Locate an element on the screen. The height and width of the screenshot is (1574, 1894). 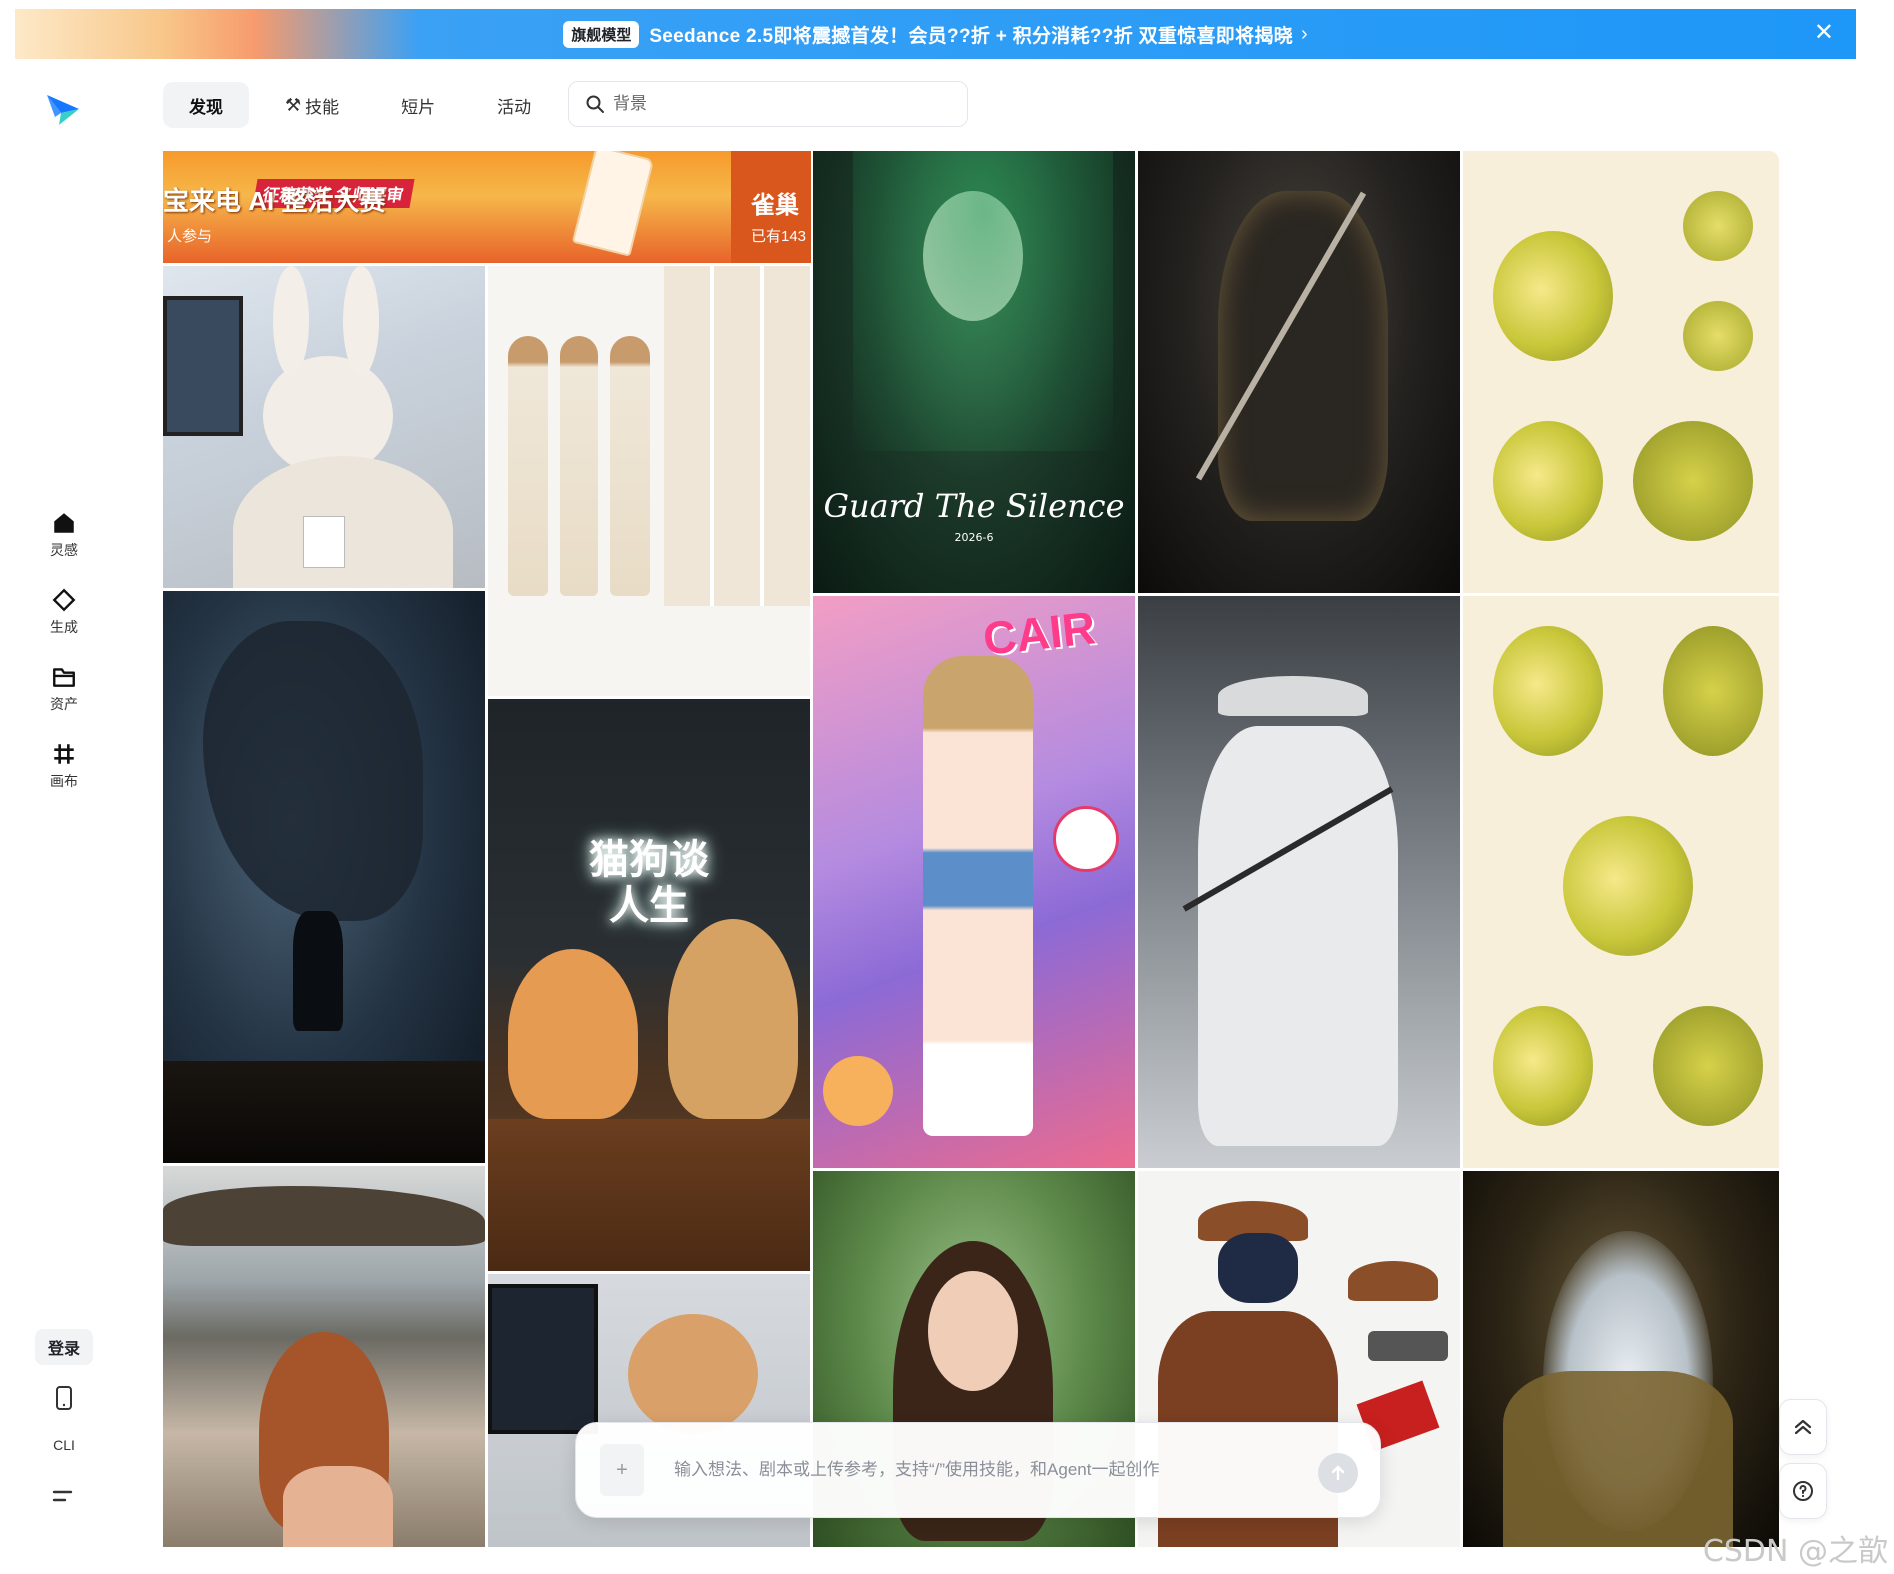
girl-shape is located at coordinates (978, 896).